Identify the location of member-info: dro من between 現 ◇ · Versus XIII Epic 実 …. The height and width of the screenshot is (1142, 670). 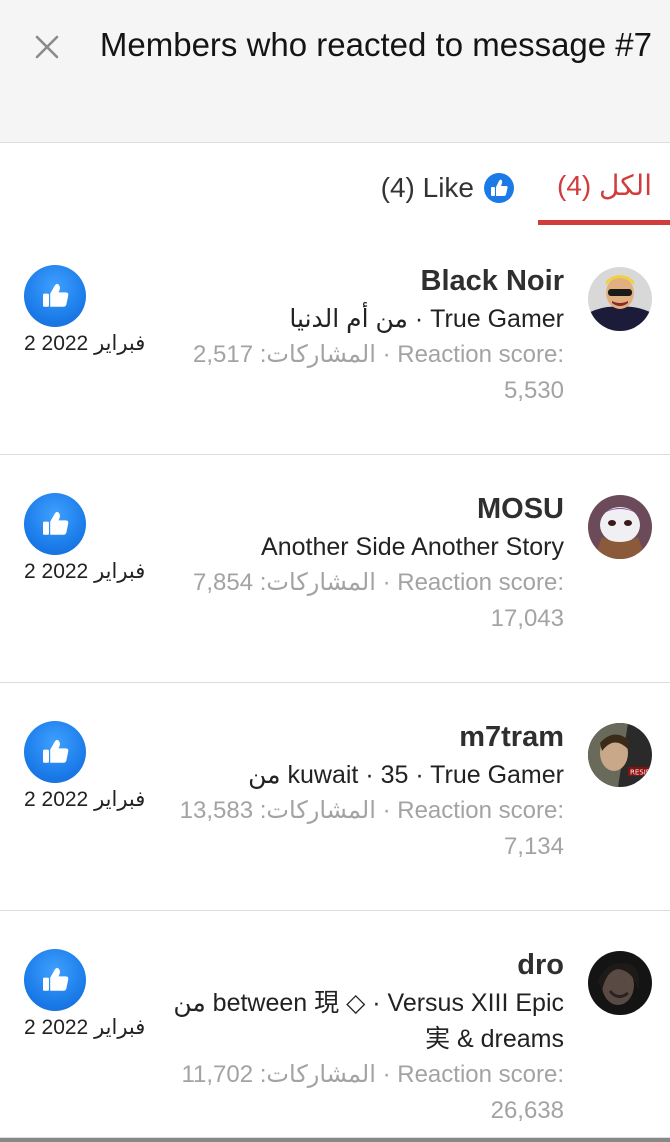
(344, 1038).